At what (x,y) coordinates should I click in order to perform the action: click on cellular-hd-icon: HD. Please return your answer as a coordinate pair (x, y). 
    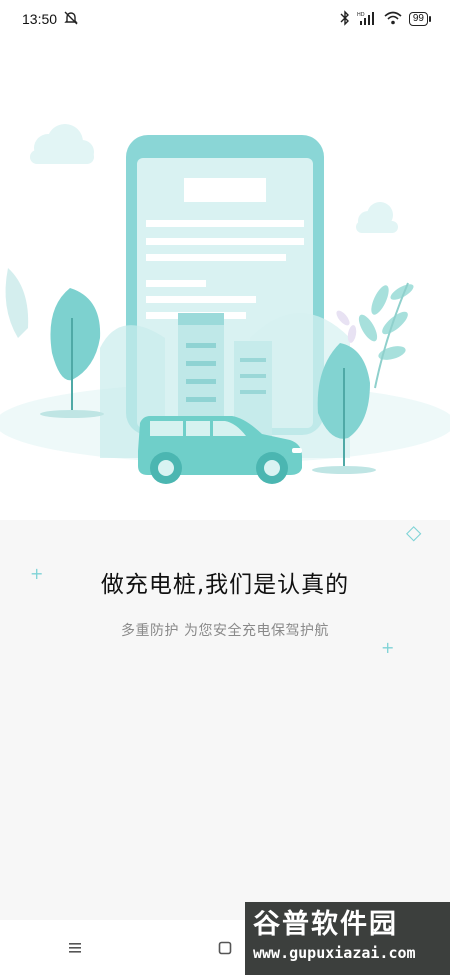
    Looking at the image, I should click on (367, 19).